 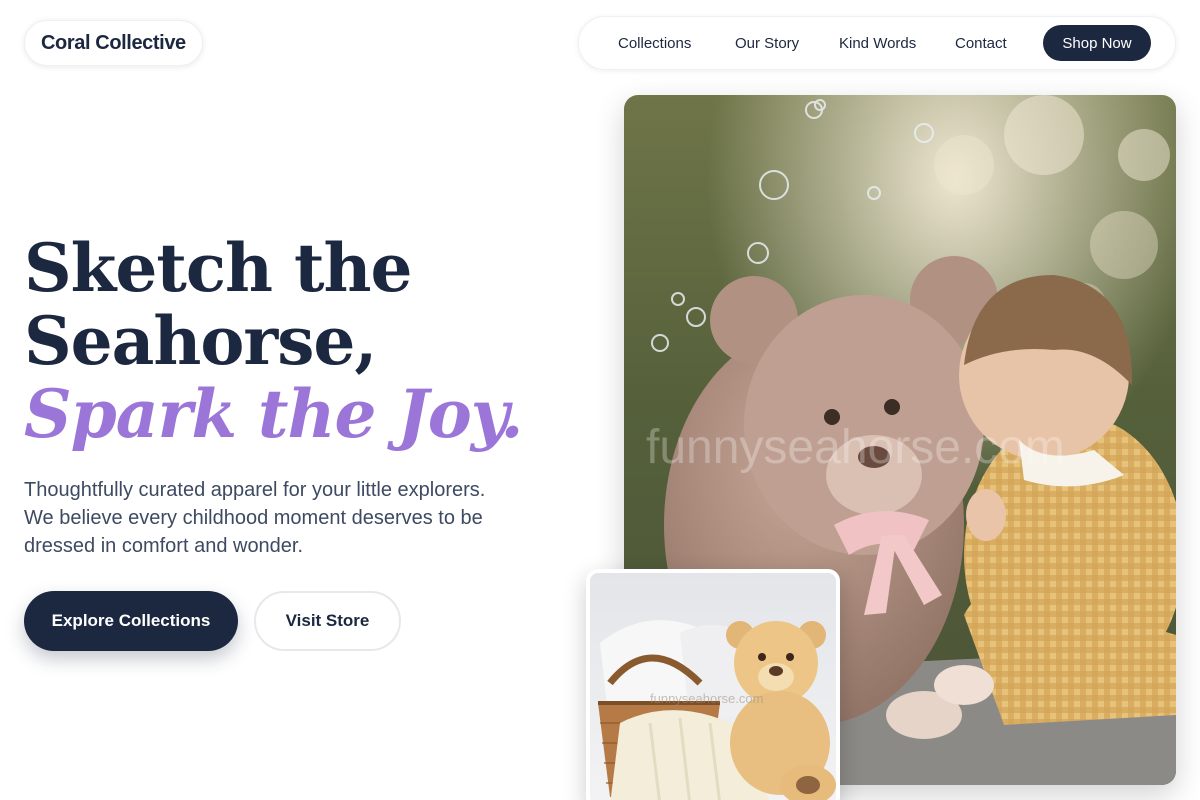 What do you see at coordinates (218, 268) in the screenshot?
I see `hero-title-line-1: Sketch the` at bounding box center [218, 268].